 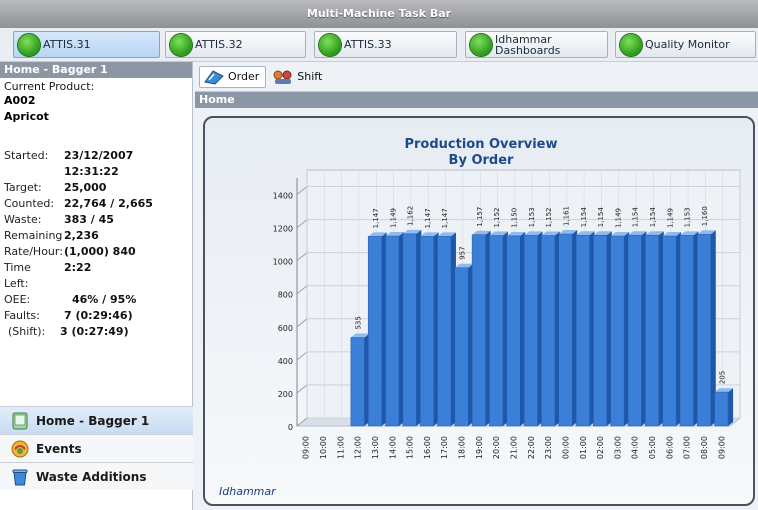 I want to click on x-tick-label: 22:00, so click(x=531, y=447).